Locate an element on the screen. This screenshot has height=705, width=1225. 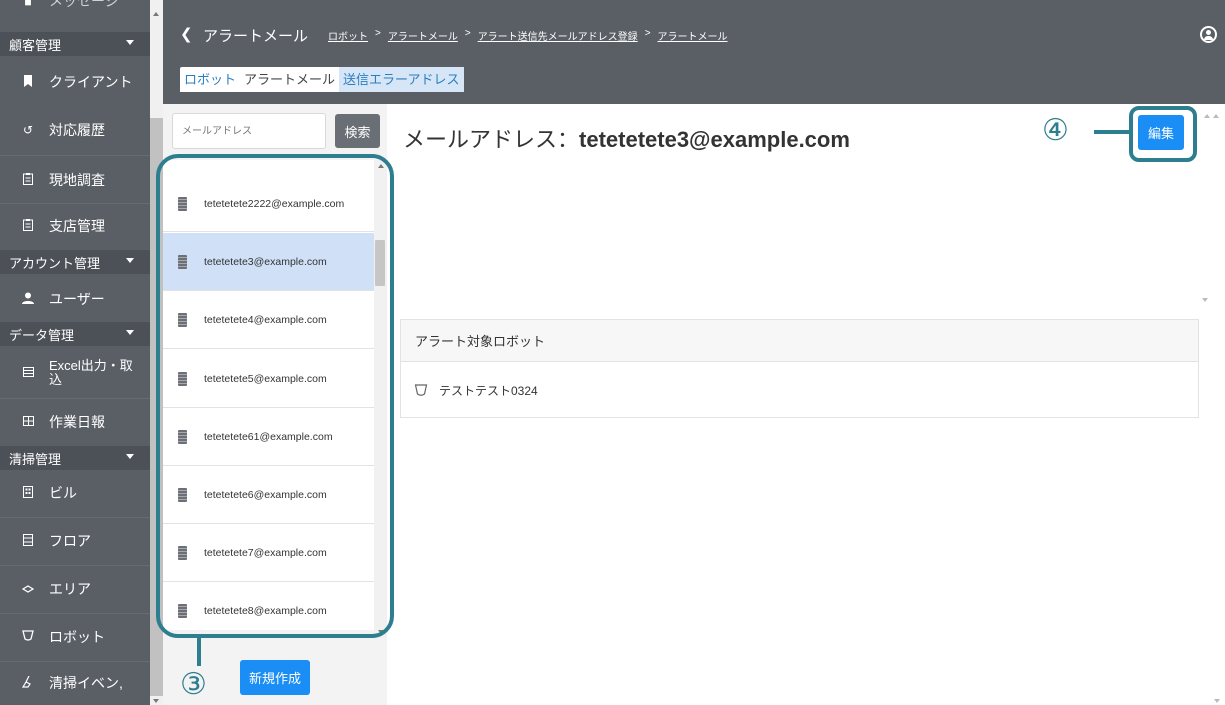
detail-title: メールアドレス：tetetetete3@example.com is located at coordinates (626, 138).